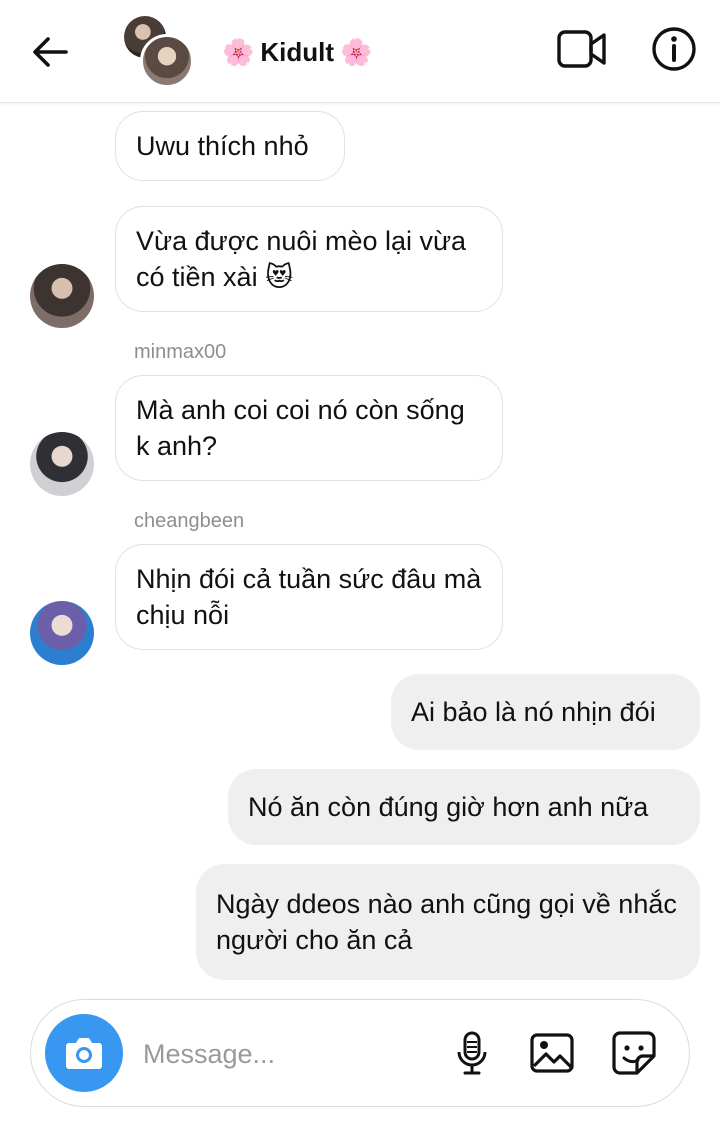 The height and width of the screenshot is (1121, 720). What do you see at coordinates (448, 807) in the screenshot?
I see `message-text: Nó ăn còn đúng giờ hơn anh nữa` at bounding box center [448, 807].